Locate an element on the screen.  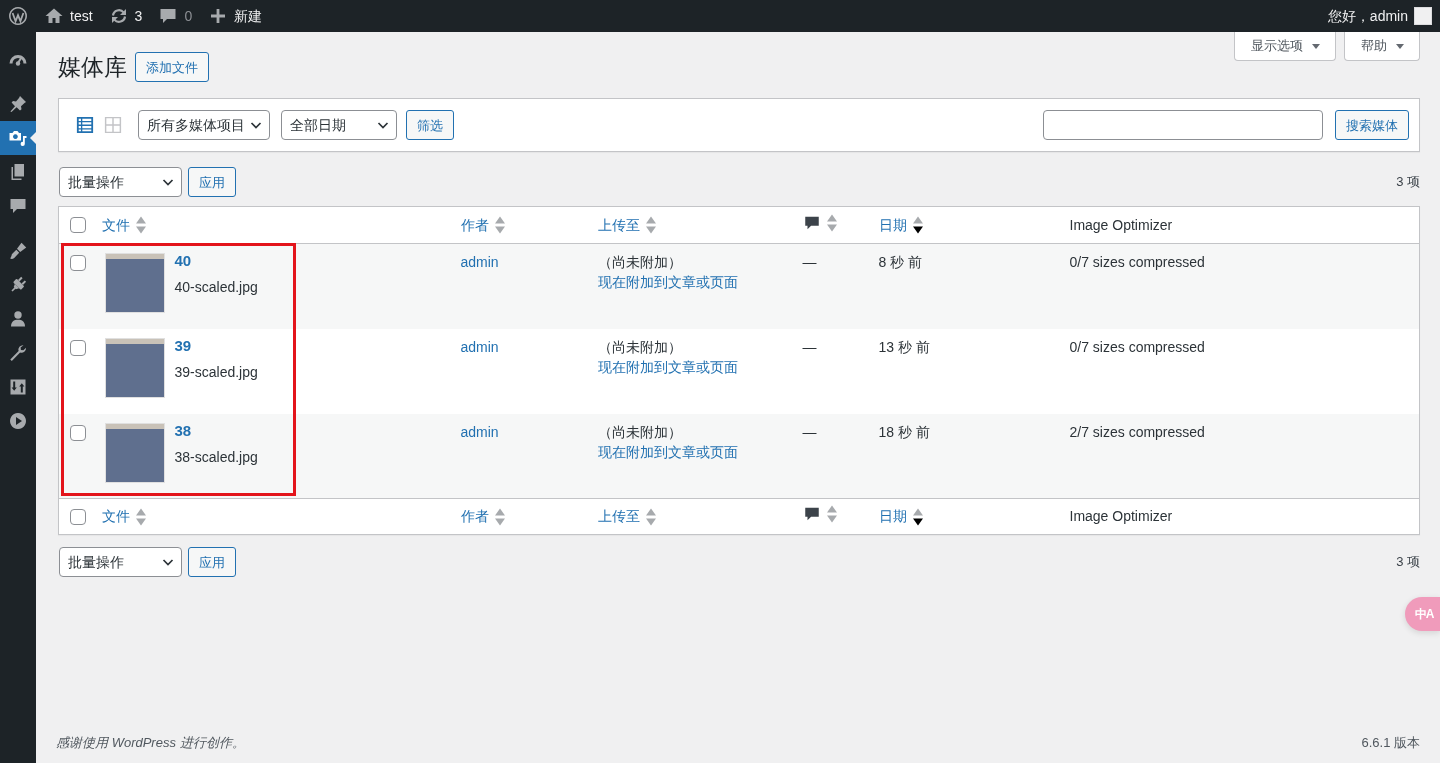
file-title-link: 40 is located at coordinates (216, 261).